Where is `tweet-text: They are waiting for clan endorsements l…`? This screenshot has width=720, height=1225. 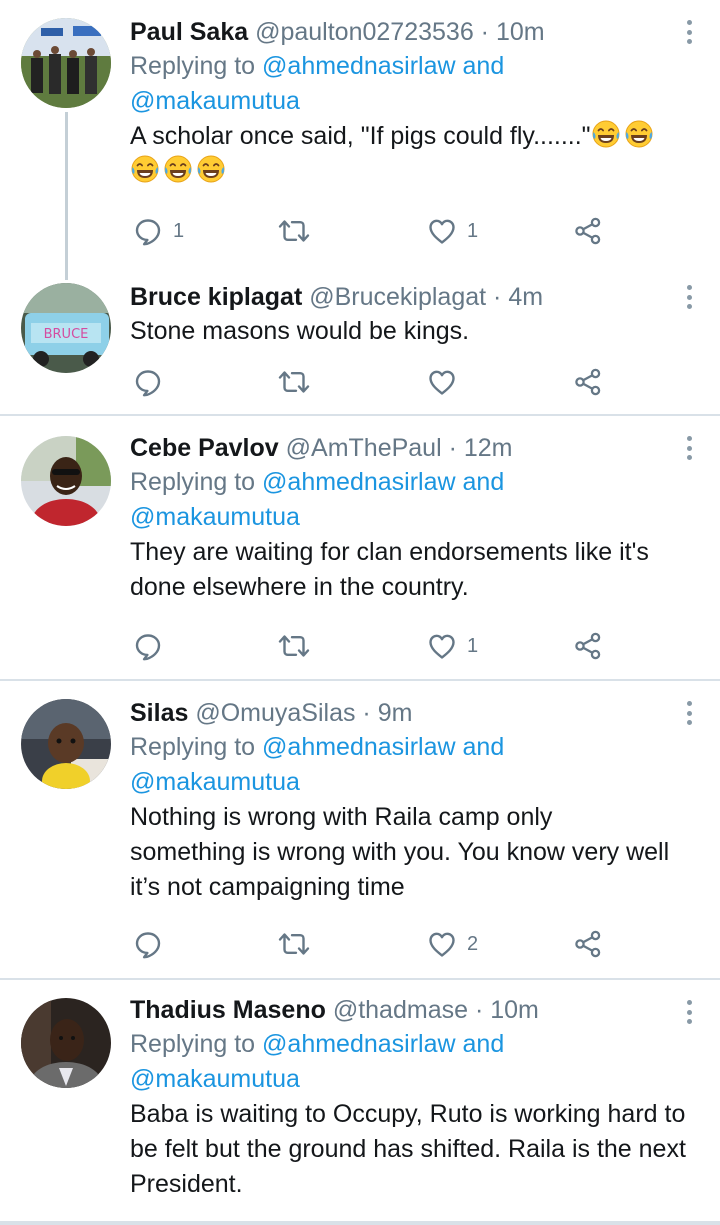
tweet-text: They are waiting for clan endorsements l… is located at coordinates (389, 569).